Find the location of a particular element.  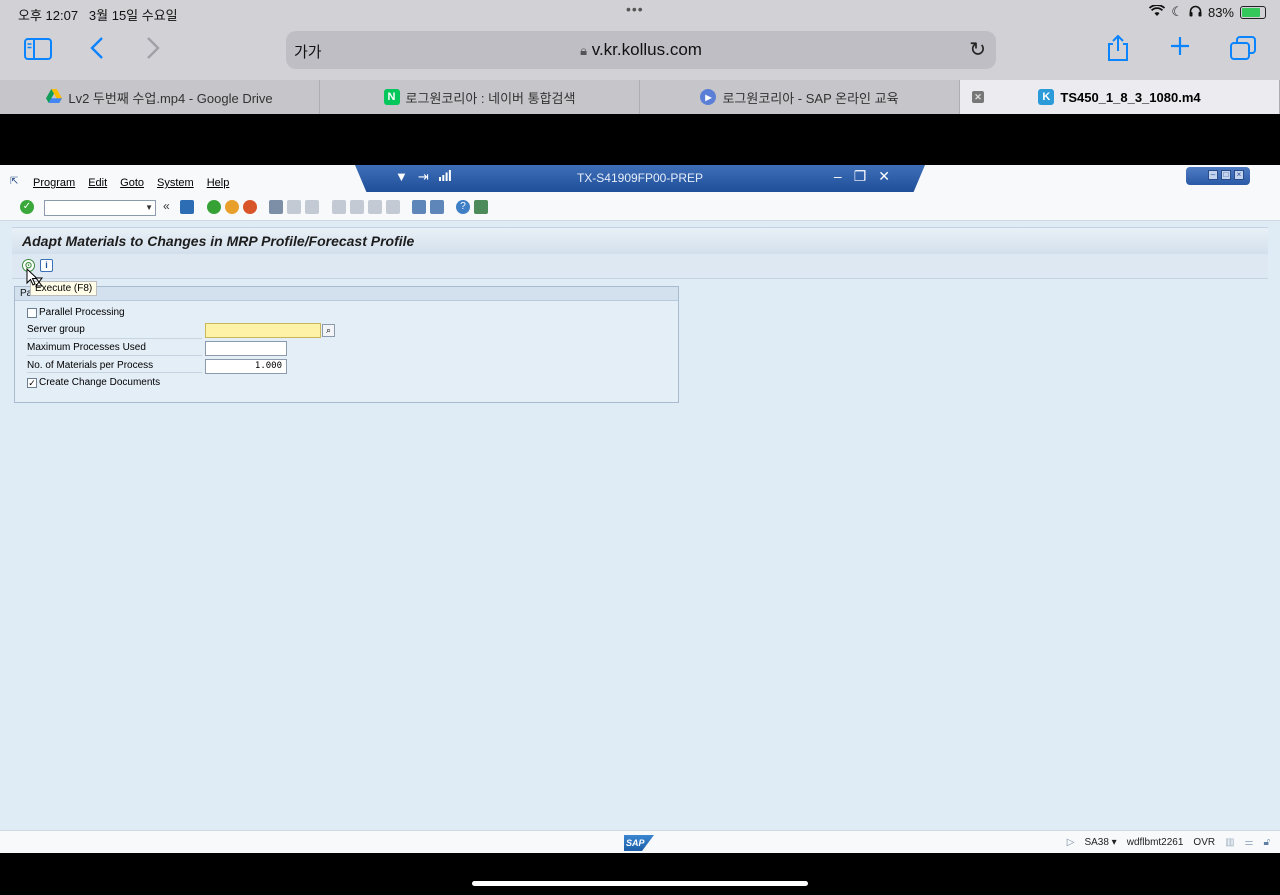

battery-percent: 83% is located at coordinates (1220, 12).